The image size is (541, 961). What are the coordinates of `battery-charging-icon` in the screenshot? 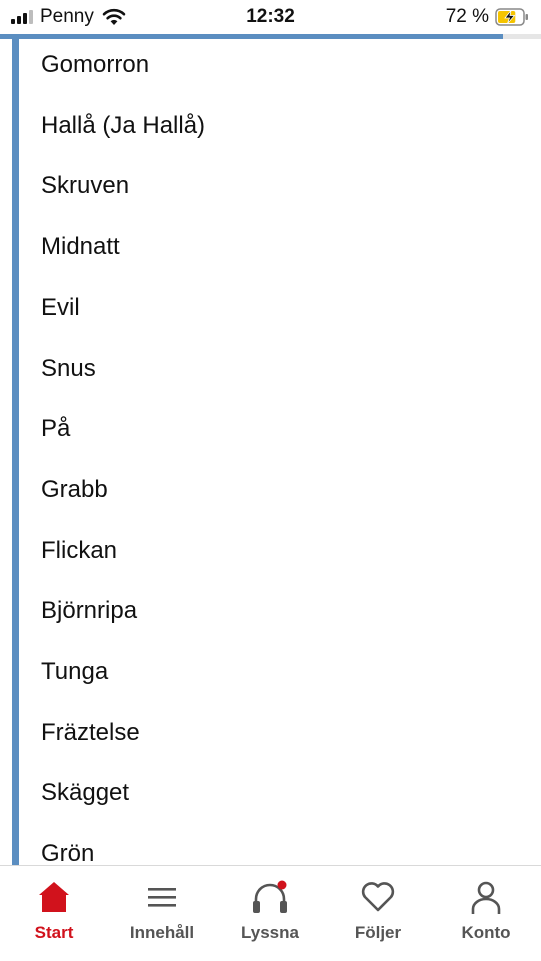 It's located at (512, 17).